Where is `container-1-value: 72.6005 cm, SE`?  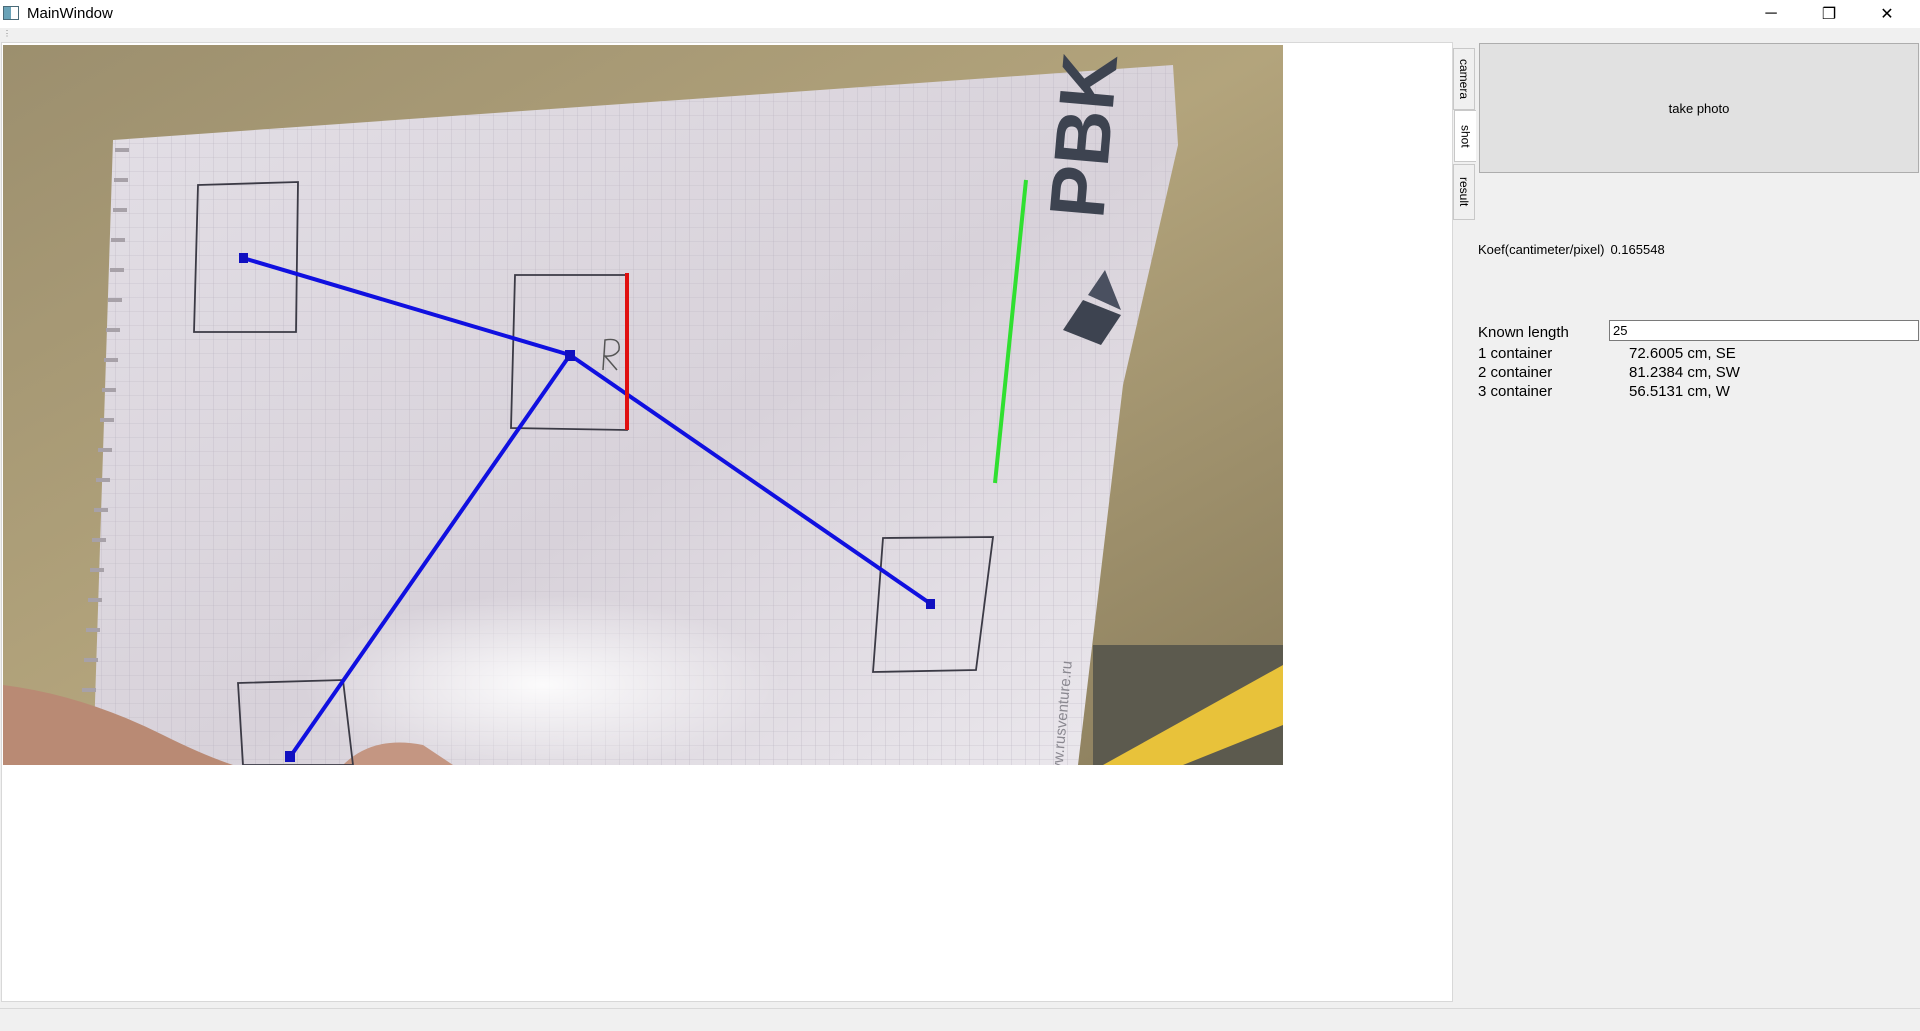
container-1-value: 72.6005 cm, SE is located at coordinates (1682, 353).